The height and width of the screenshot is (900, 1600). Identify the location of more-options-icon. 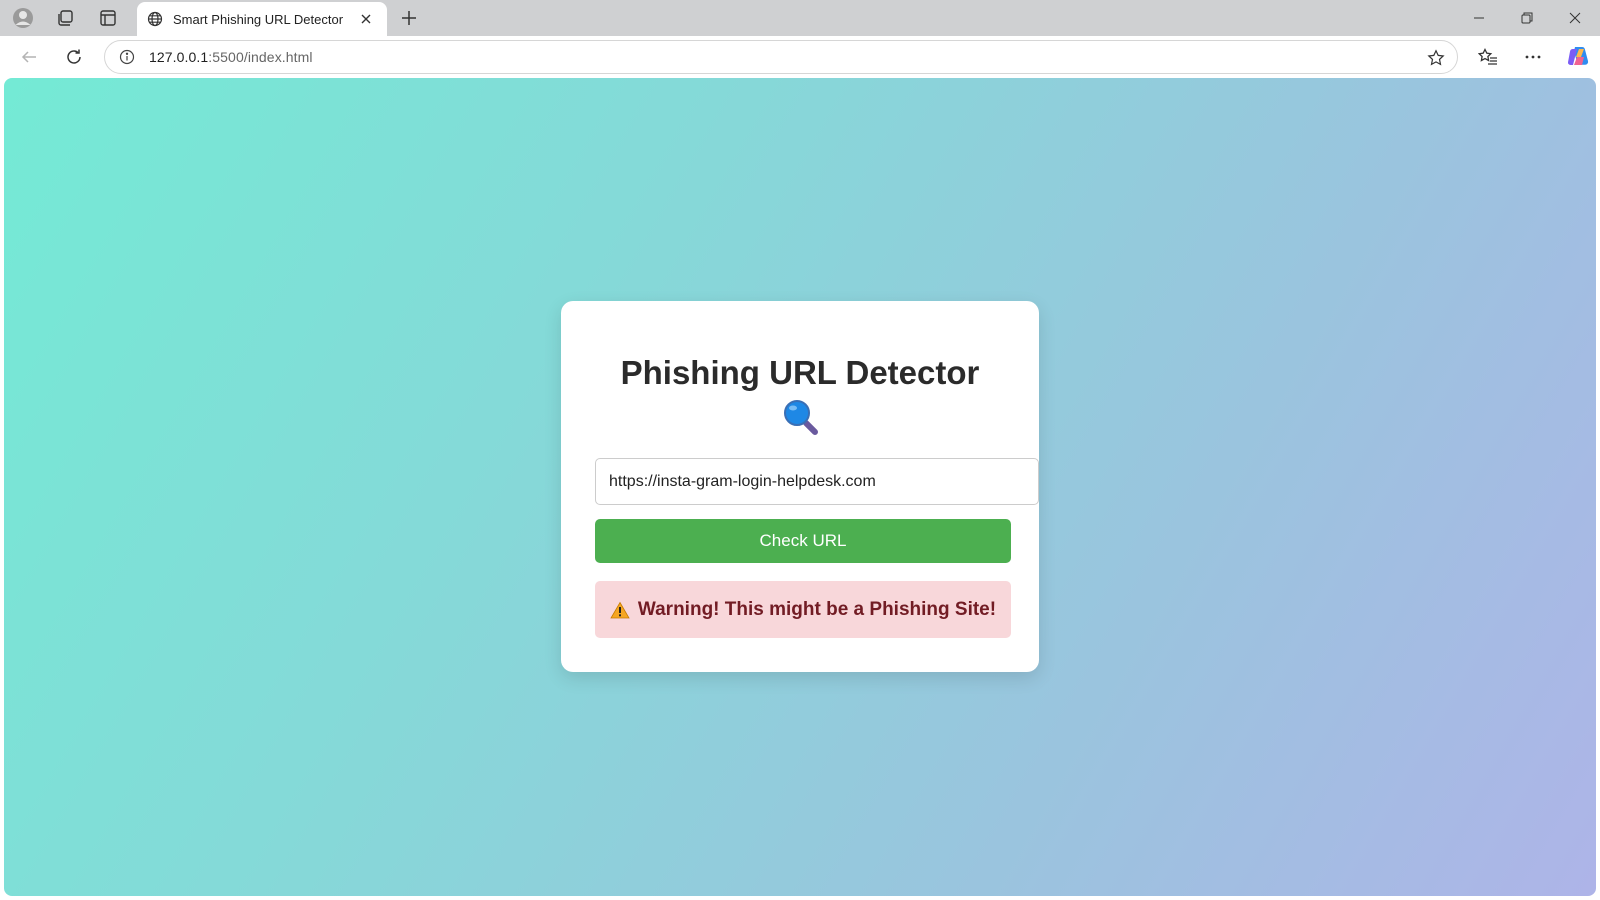
(1533, 57).